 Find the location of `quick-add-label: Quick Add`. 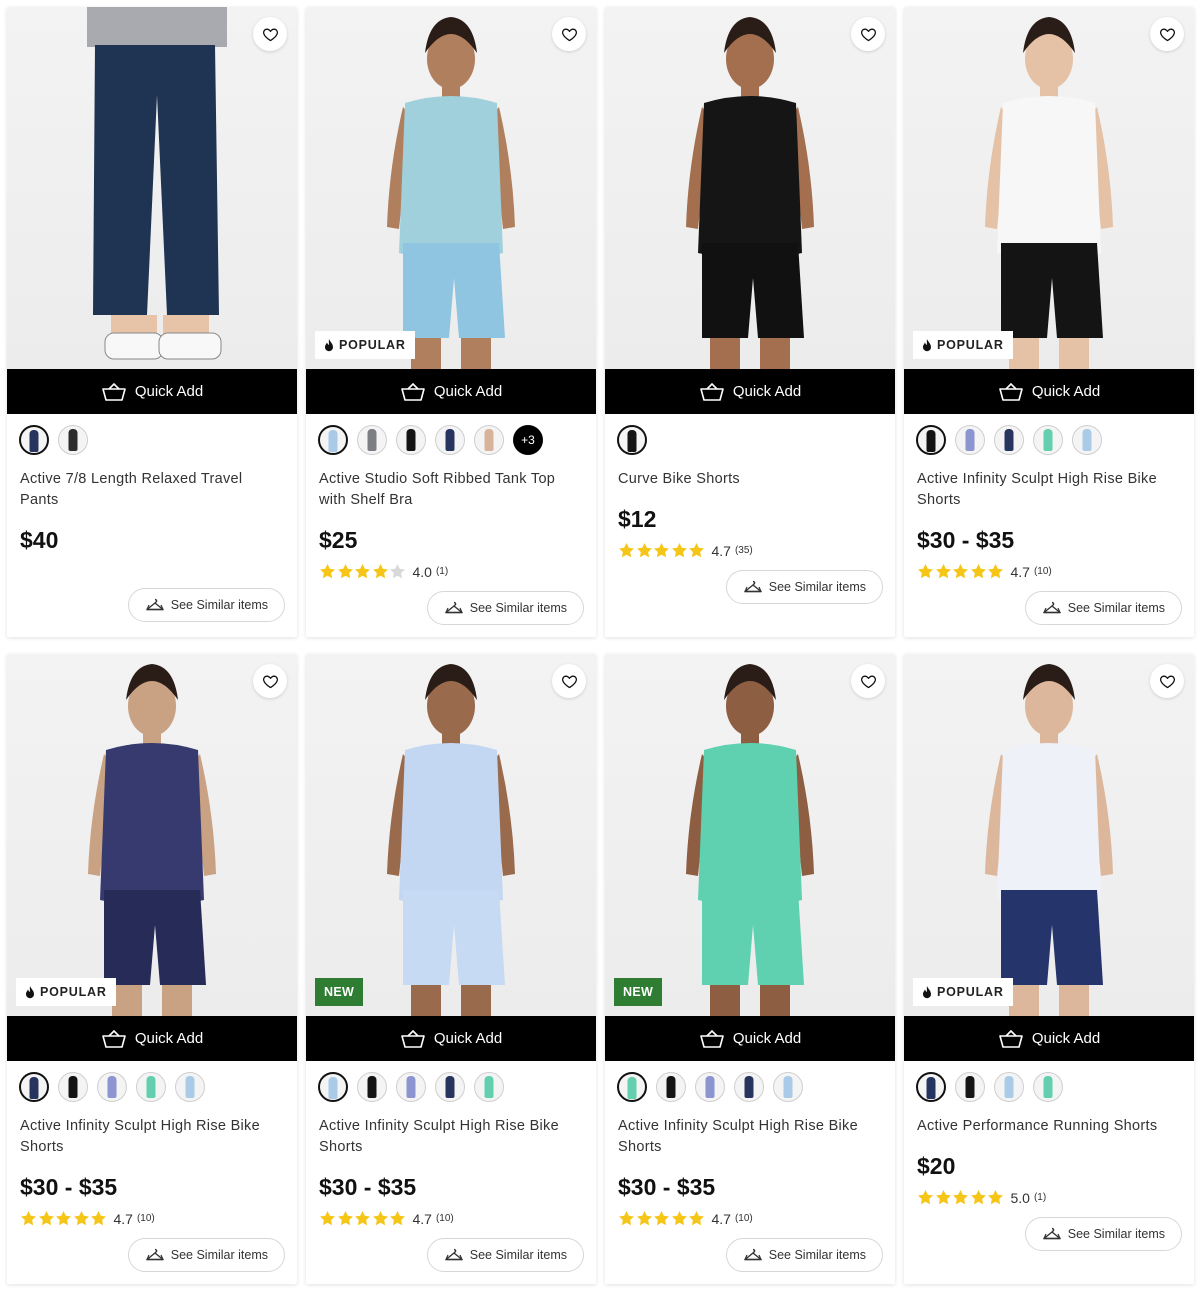

quick-add-label: Quick Add is located at coordinates (468, 391).